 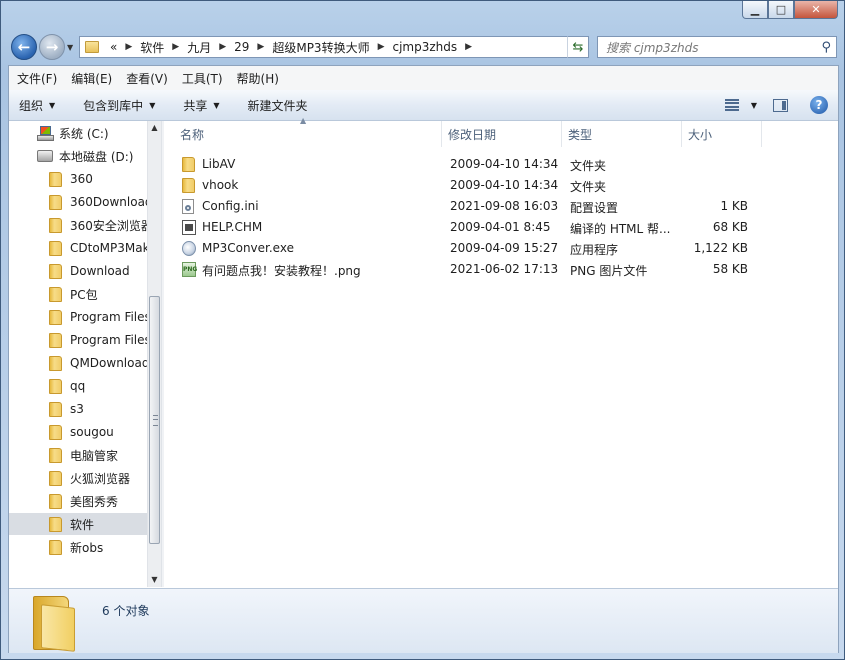 What do you see at coordinates (70, 47) in the screenshot?
I see `recent-pages-dropdown: ▼` at bounding box center [70, 47].